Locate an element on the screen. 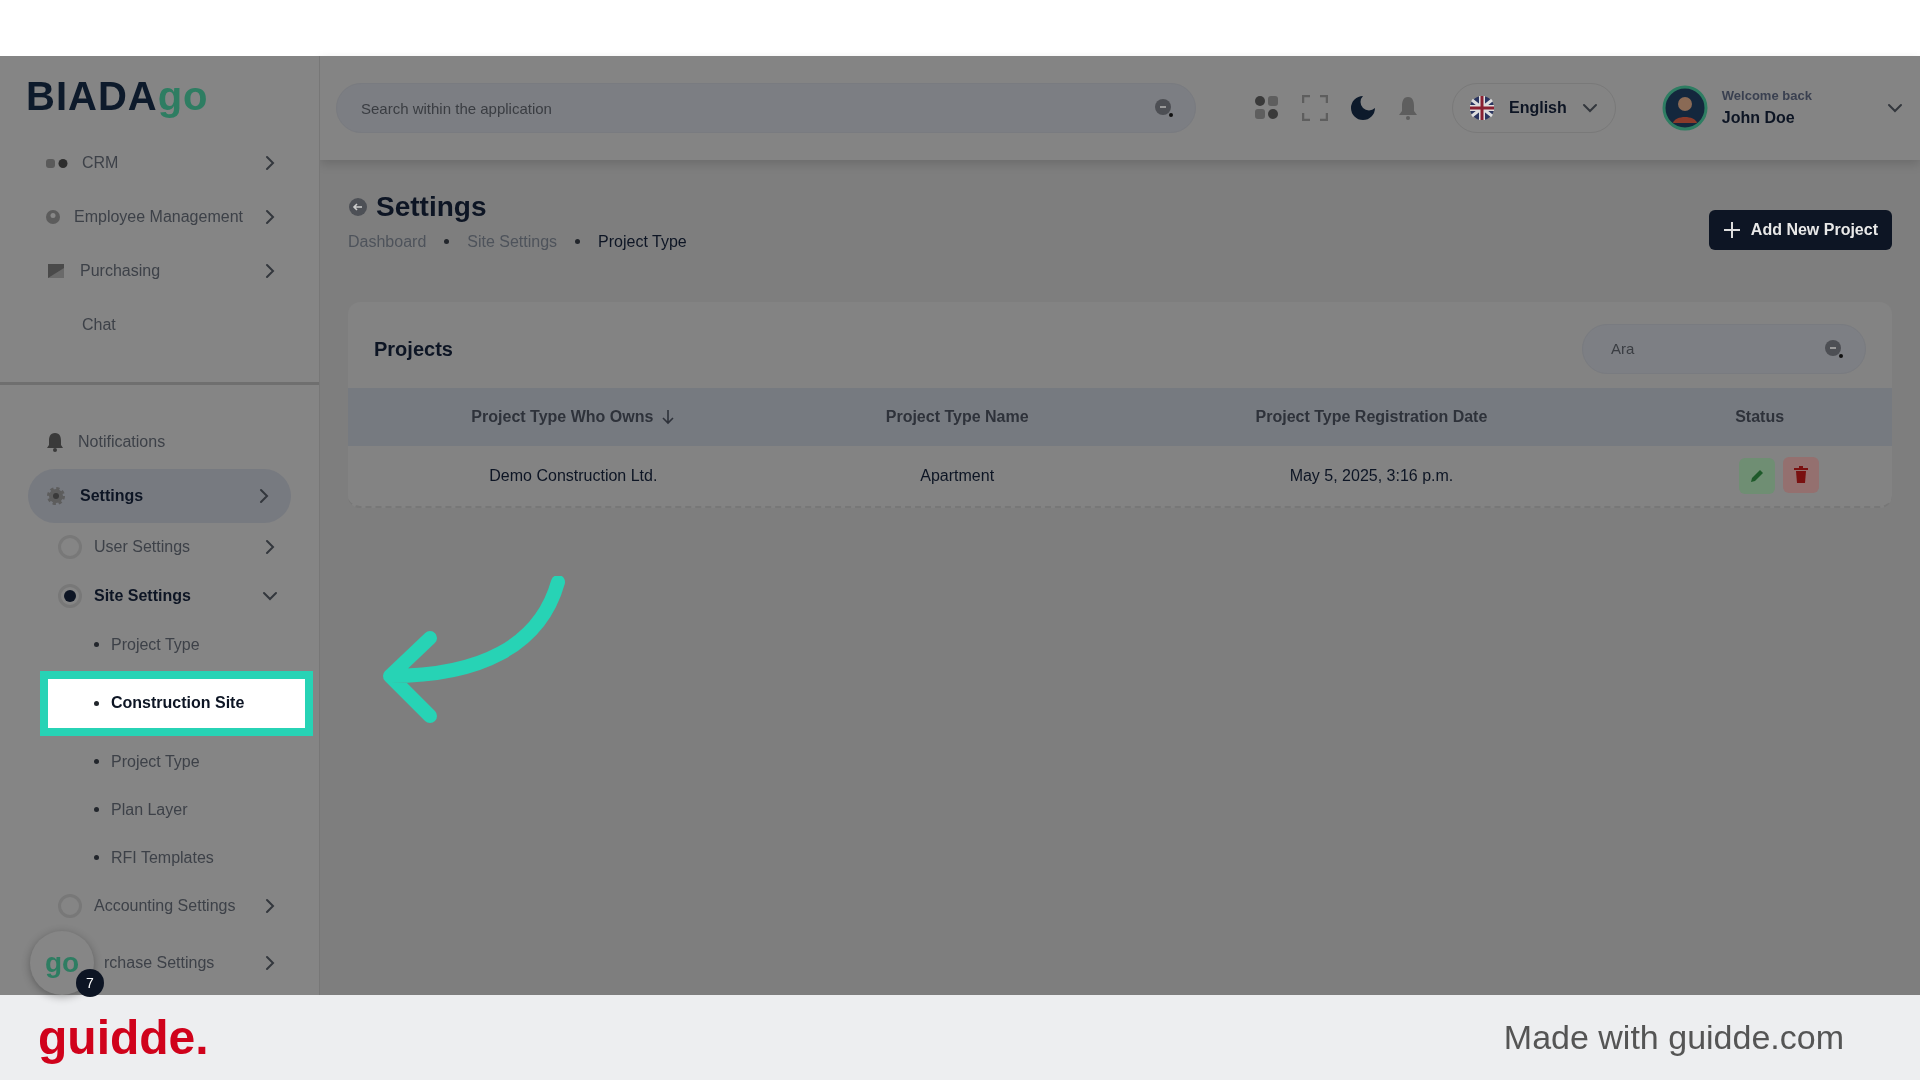  credit-text: Made with guidde.com is located at coordinates (1673, 1037).